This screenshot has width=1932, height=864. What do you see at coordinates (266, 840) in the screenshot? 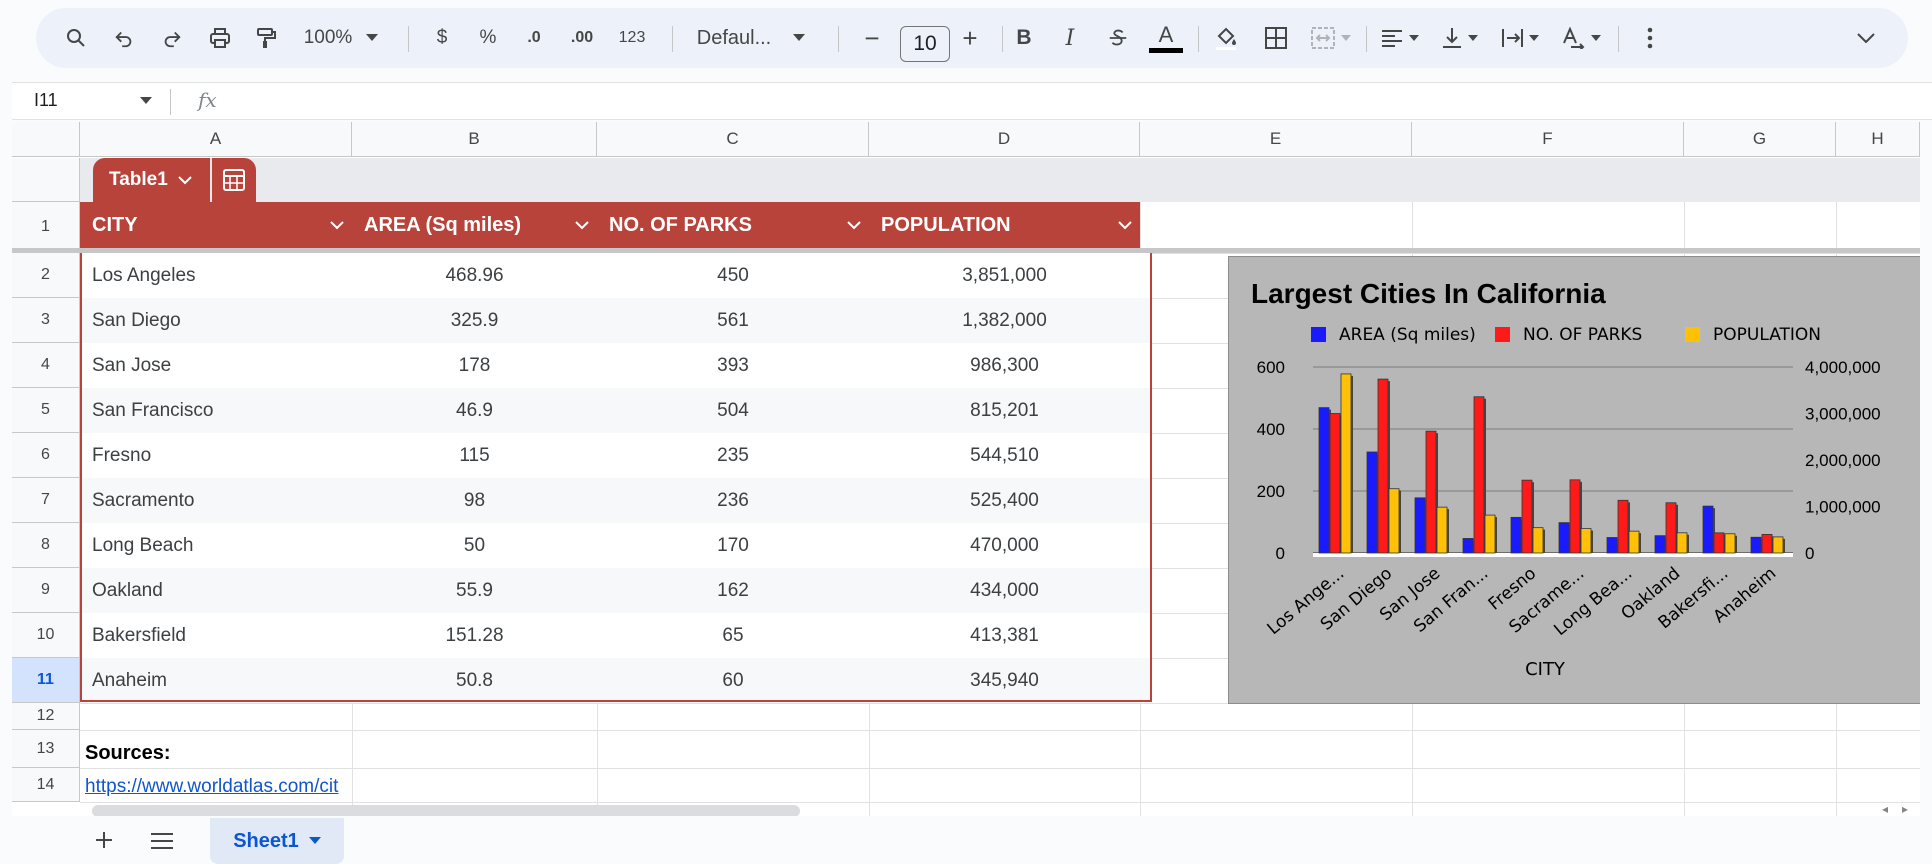
I see `sheet-tab-label: Sheet1` at bounding box center [266, 840].